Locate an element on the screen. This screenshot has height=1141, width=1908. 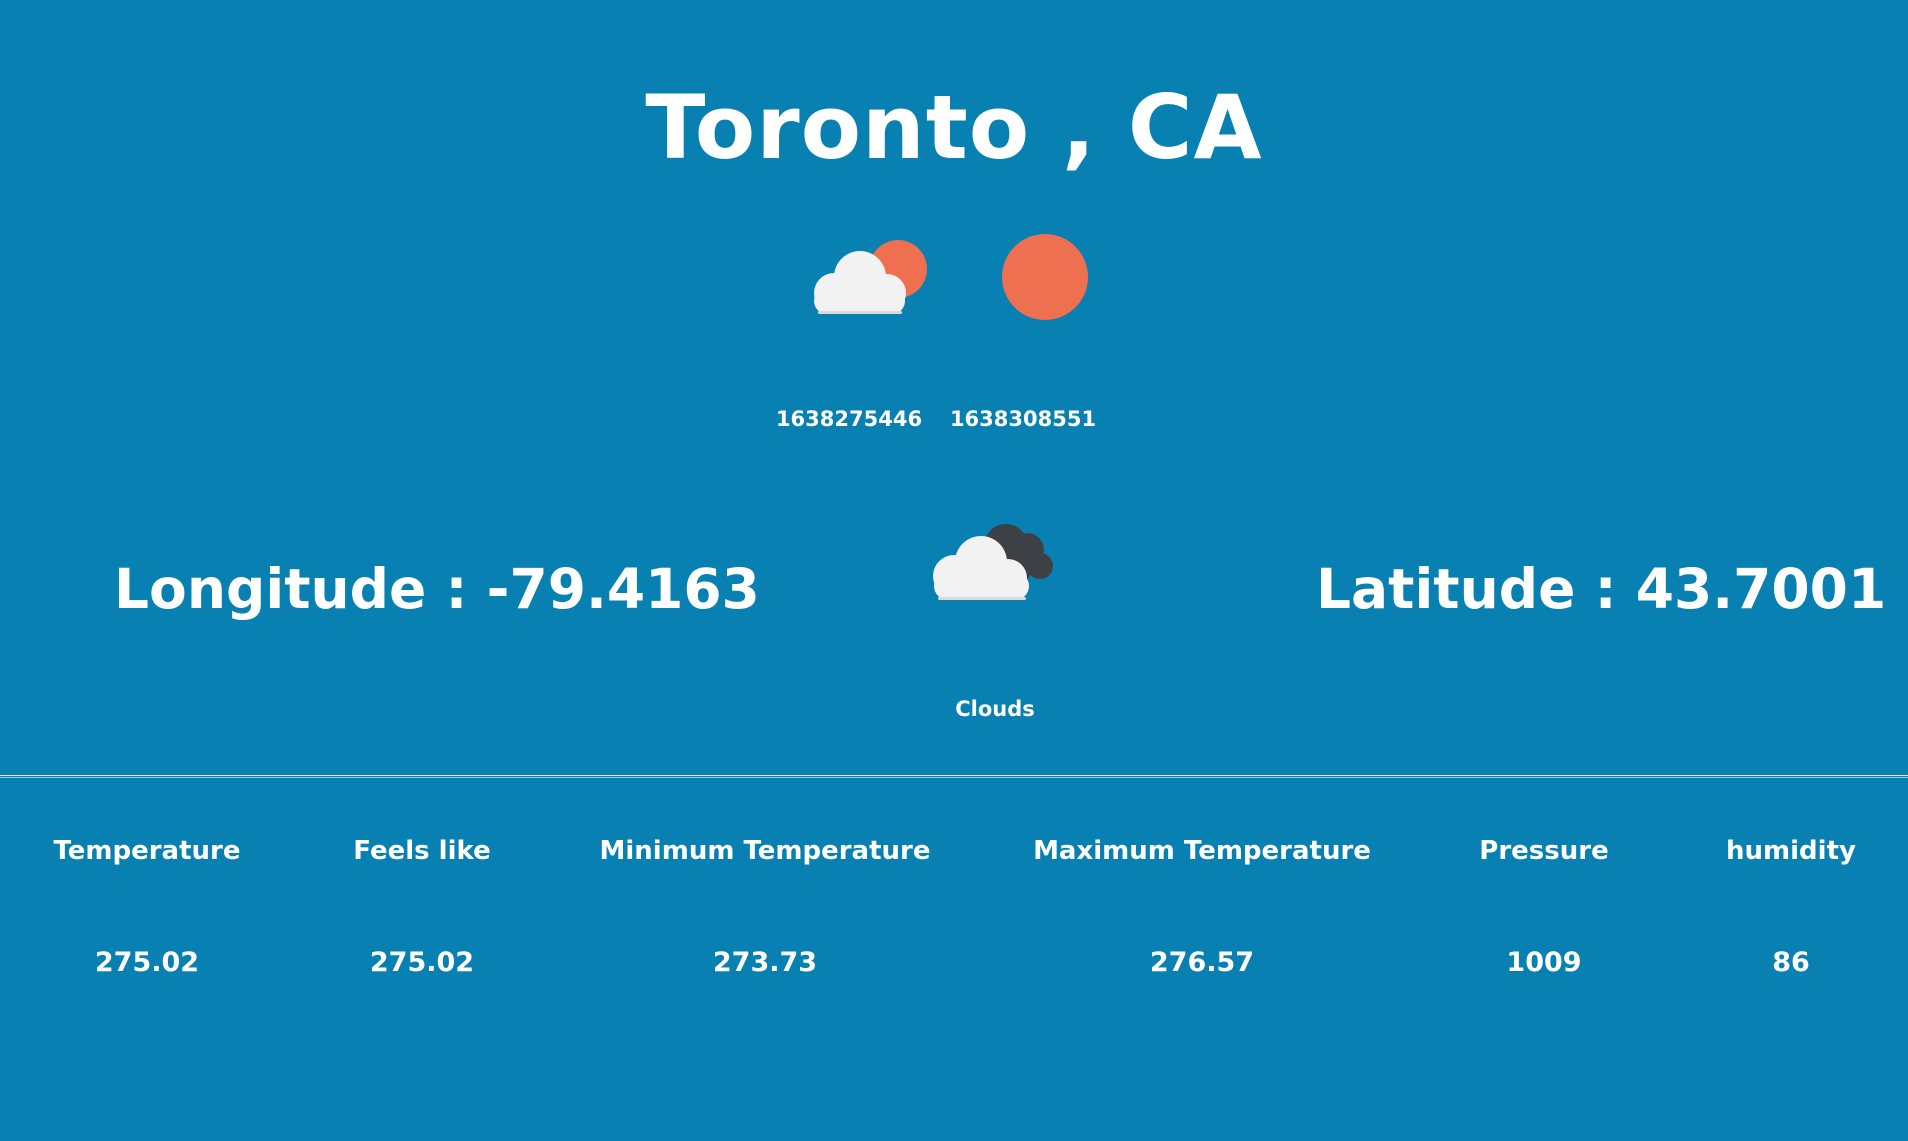
stat-temperature: Temperature 275.02 is located at coordinates (147, 907).